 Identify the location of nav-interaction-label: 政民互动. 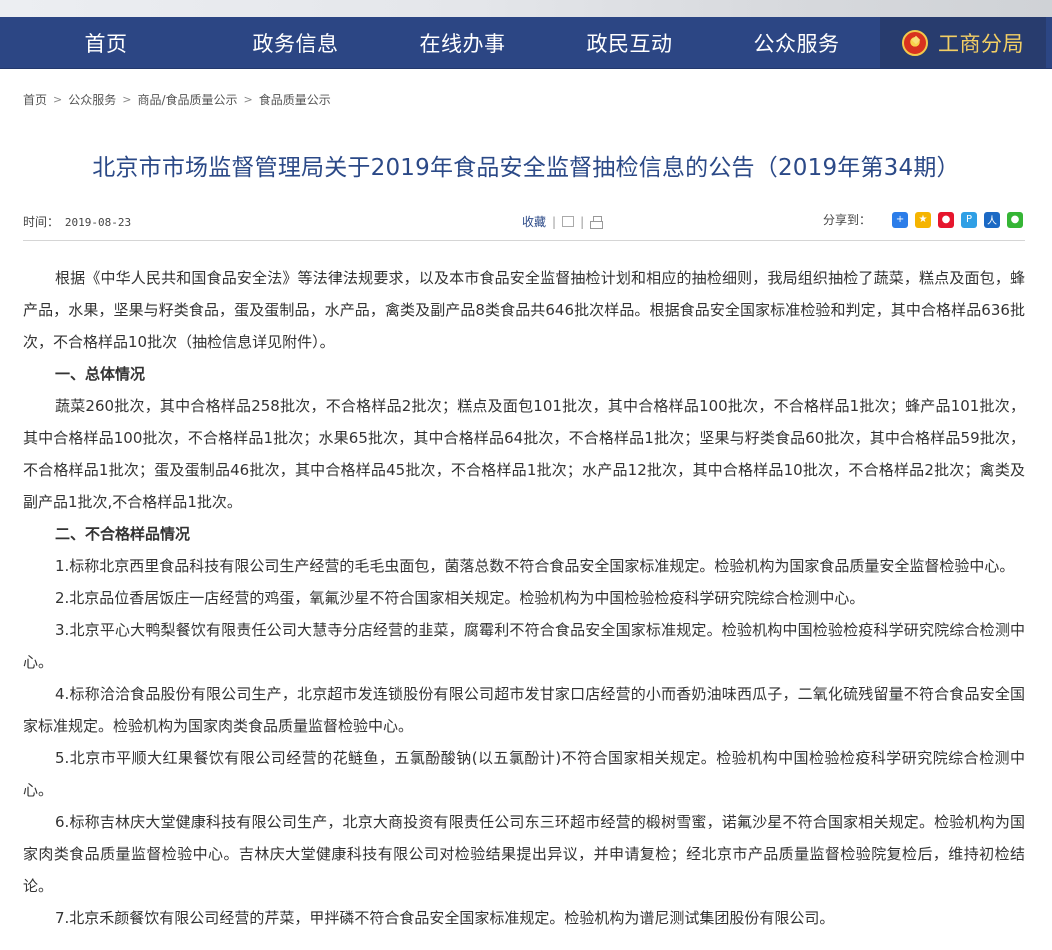
(629, 43).